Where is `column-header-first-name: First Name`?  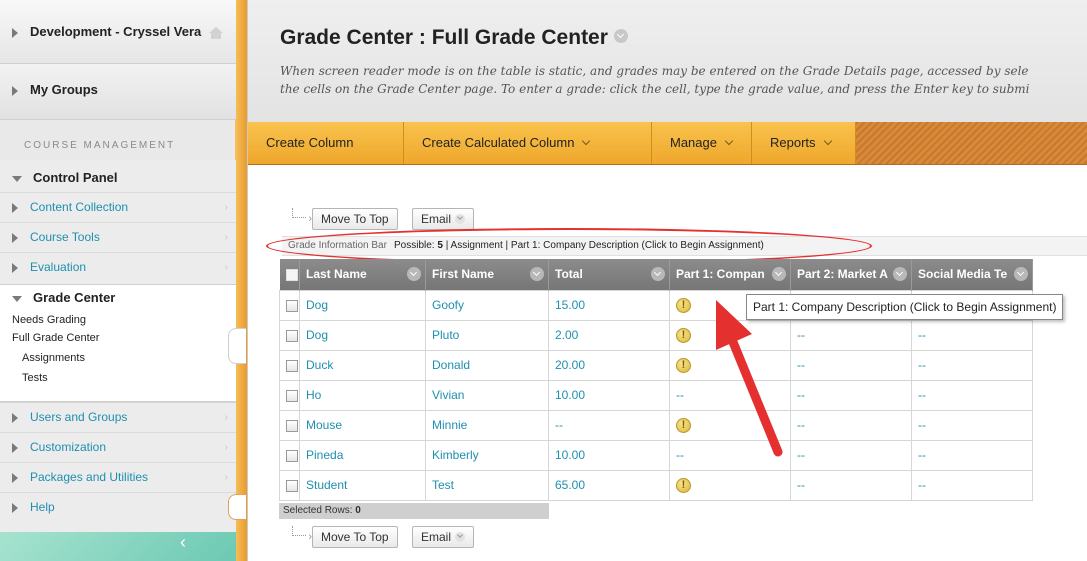
column-header-first-name: First Name is located at coordinates (487, 274).